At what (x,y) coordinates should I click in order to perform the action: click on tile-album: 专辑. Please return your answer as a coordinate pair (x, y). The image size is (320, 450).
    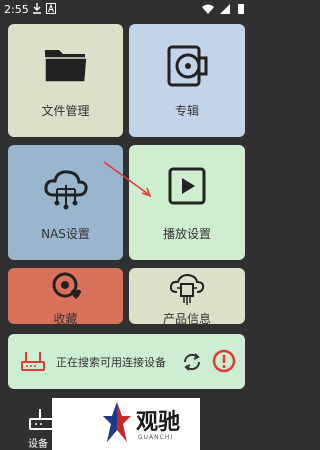
    Looking at the image, I should click on (187, 80).